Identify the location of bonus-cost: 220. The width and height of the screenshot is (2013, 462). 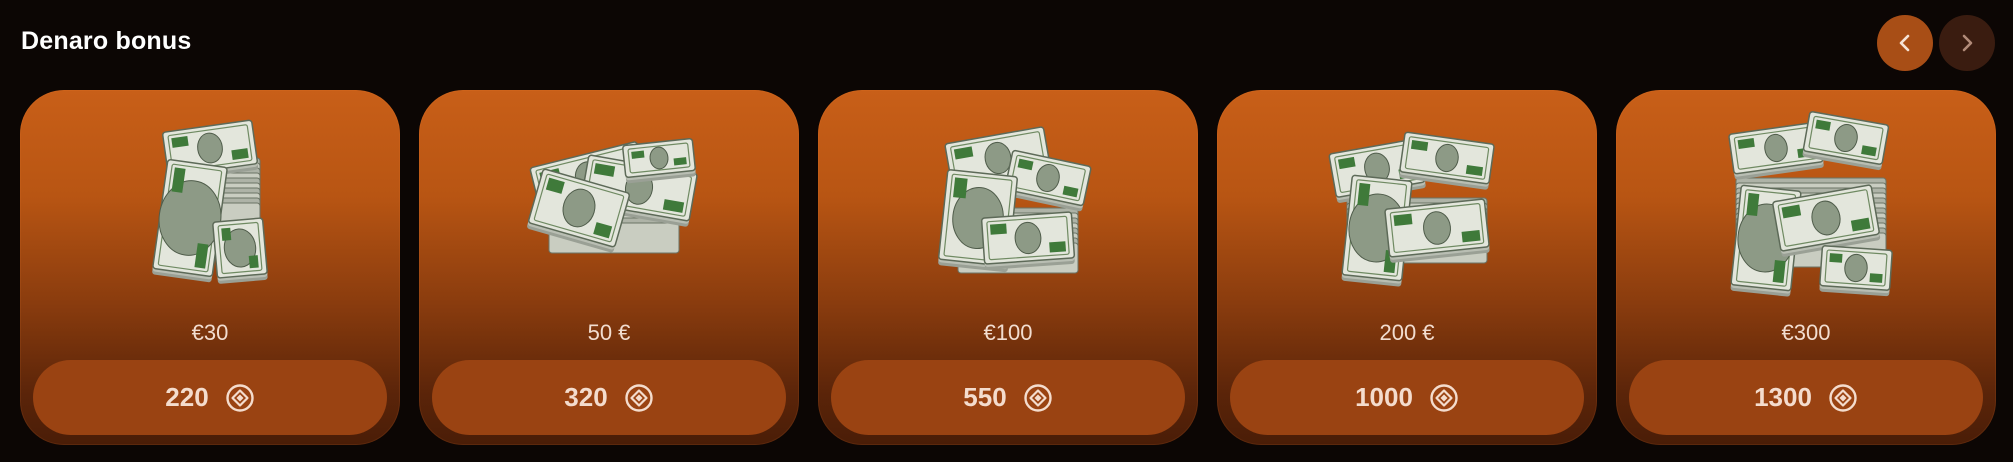
(187, 397).